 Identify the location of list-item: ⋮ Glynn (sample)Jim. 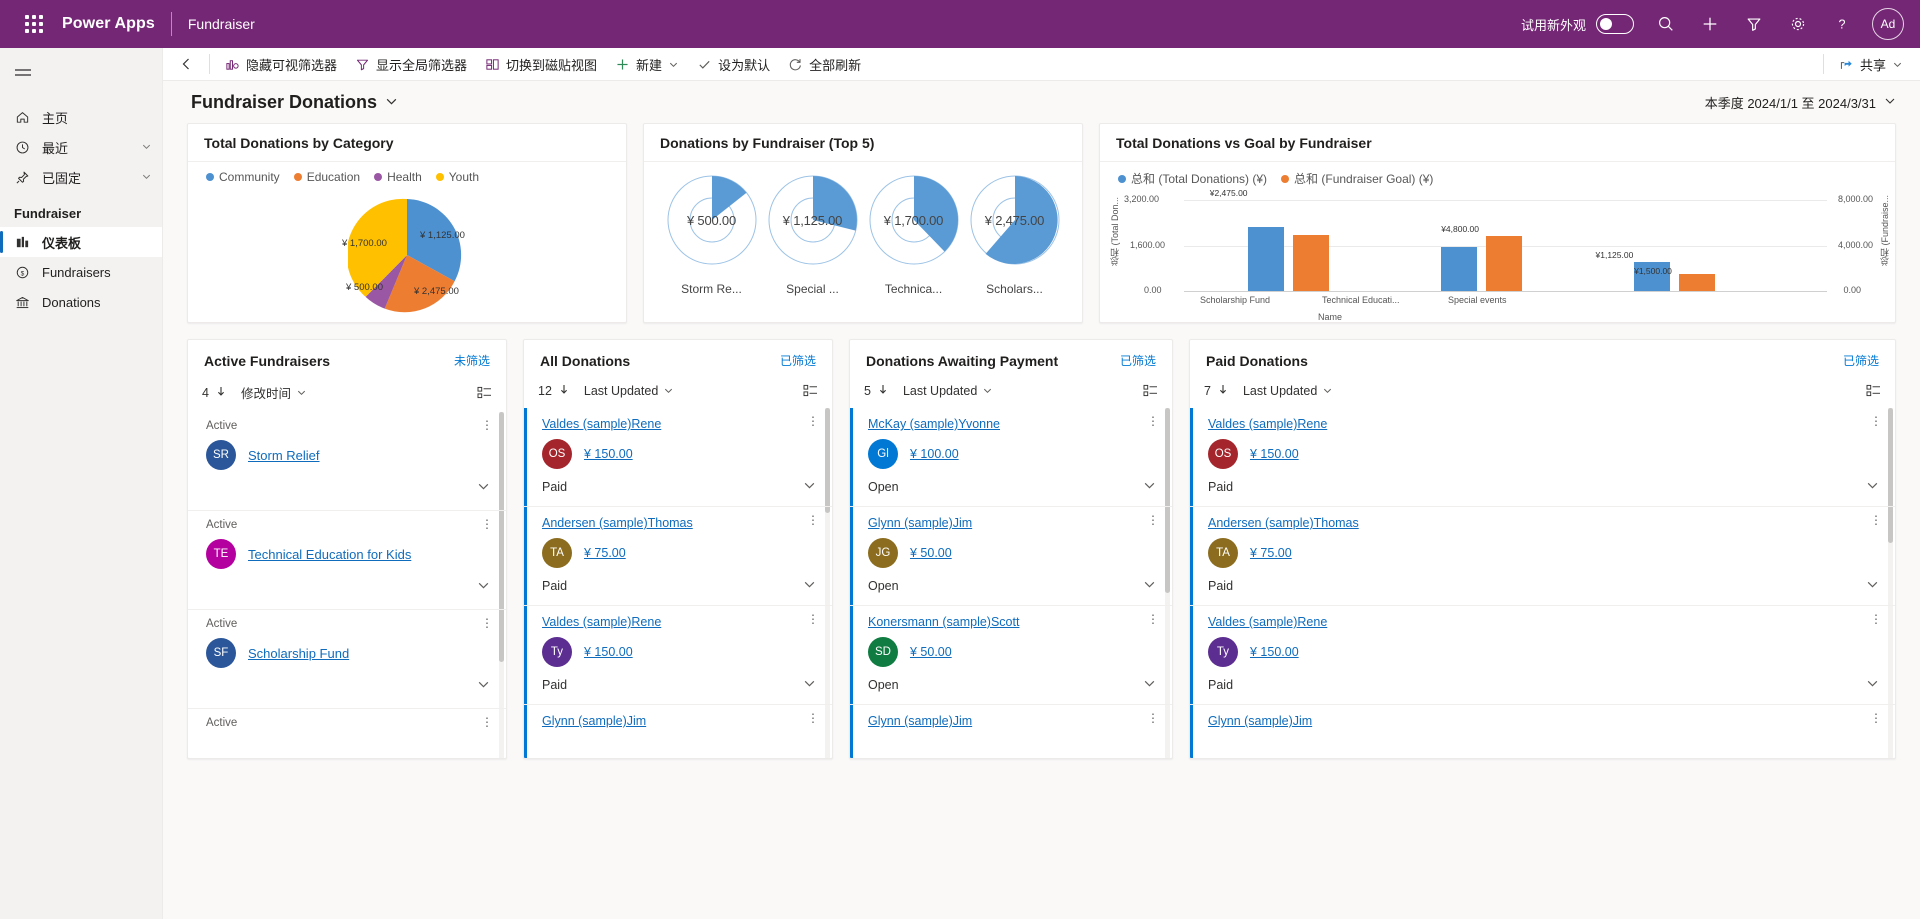
(1011, 731).